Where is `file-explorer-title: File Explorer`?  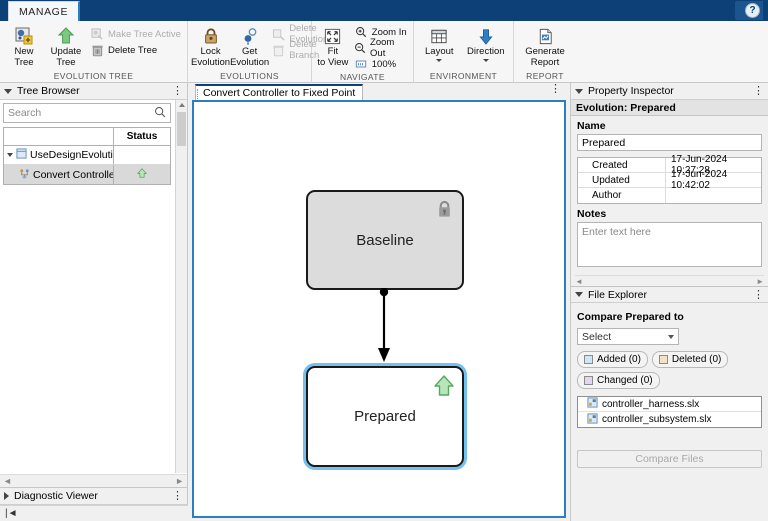 file-explorer-title: File Explorer is located at coordinates (617, 294).